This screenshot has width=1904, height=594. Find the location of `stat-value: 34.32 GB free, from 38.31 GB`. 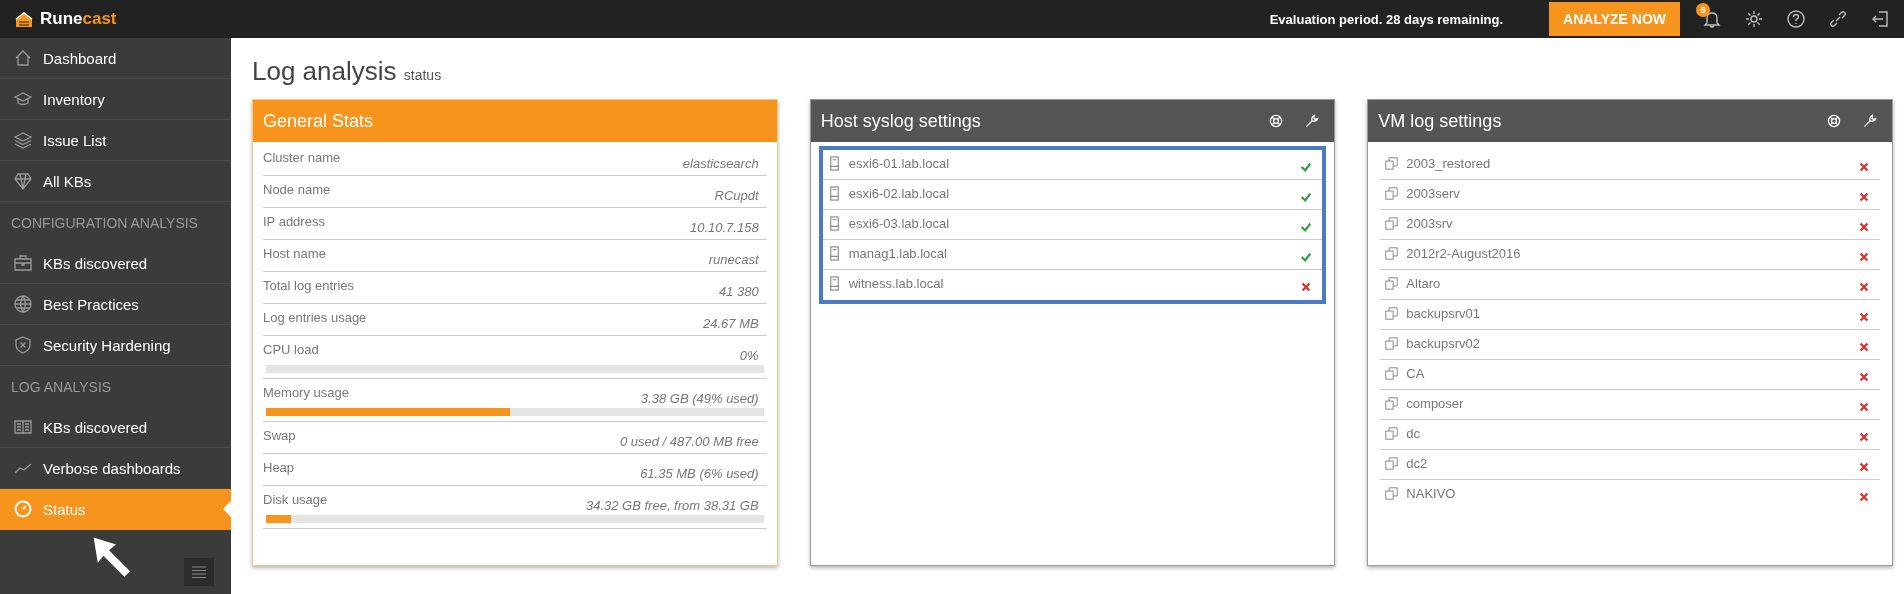

stat-value: 34.32 GB free, from 38.31 GB is located at coordinates (672, 505).